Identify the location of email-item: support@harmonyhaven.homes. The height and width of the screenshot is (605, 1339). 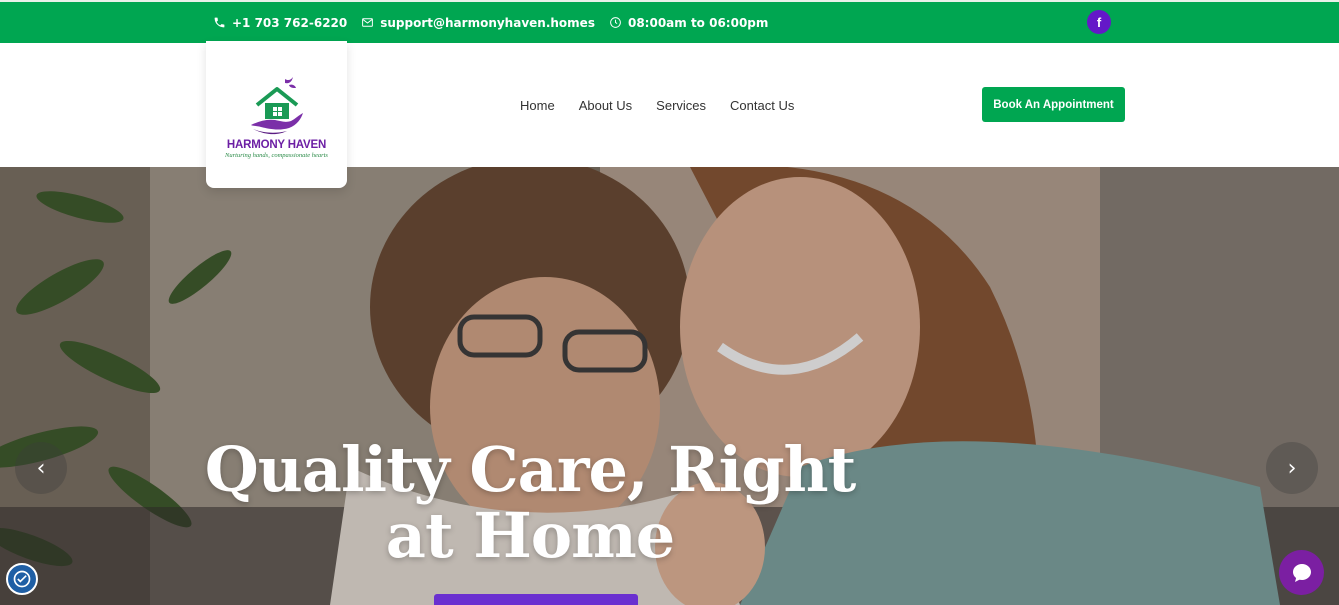
(478, 23).